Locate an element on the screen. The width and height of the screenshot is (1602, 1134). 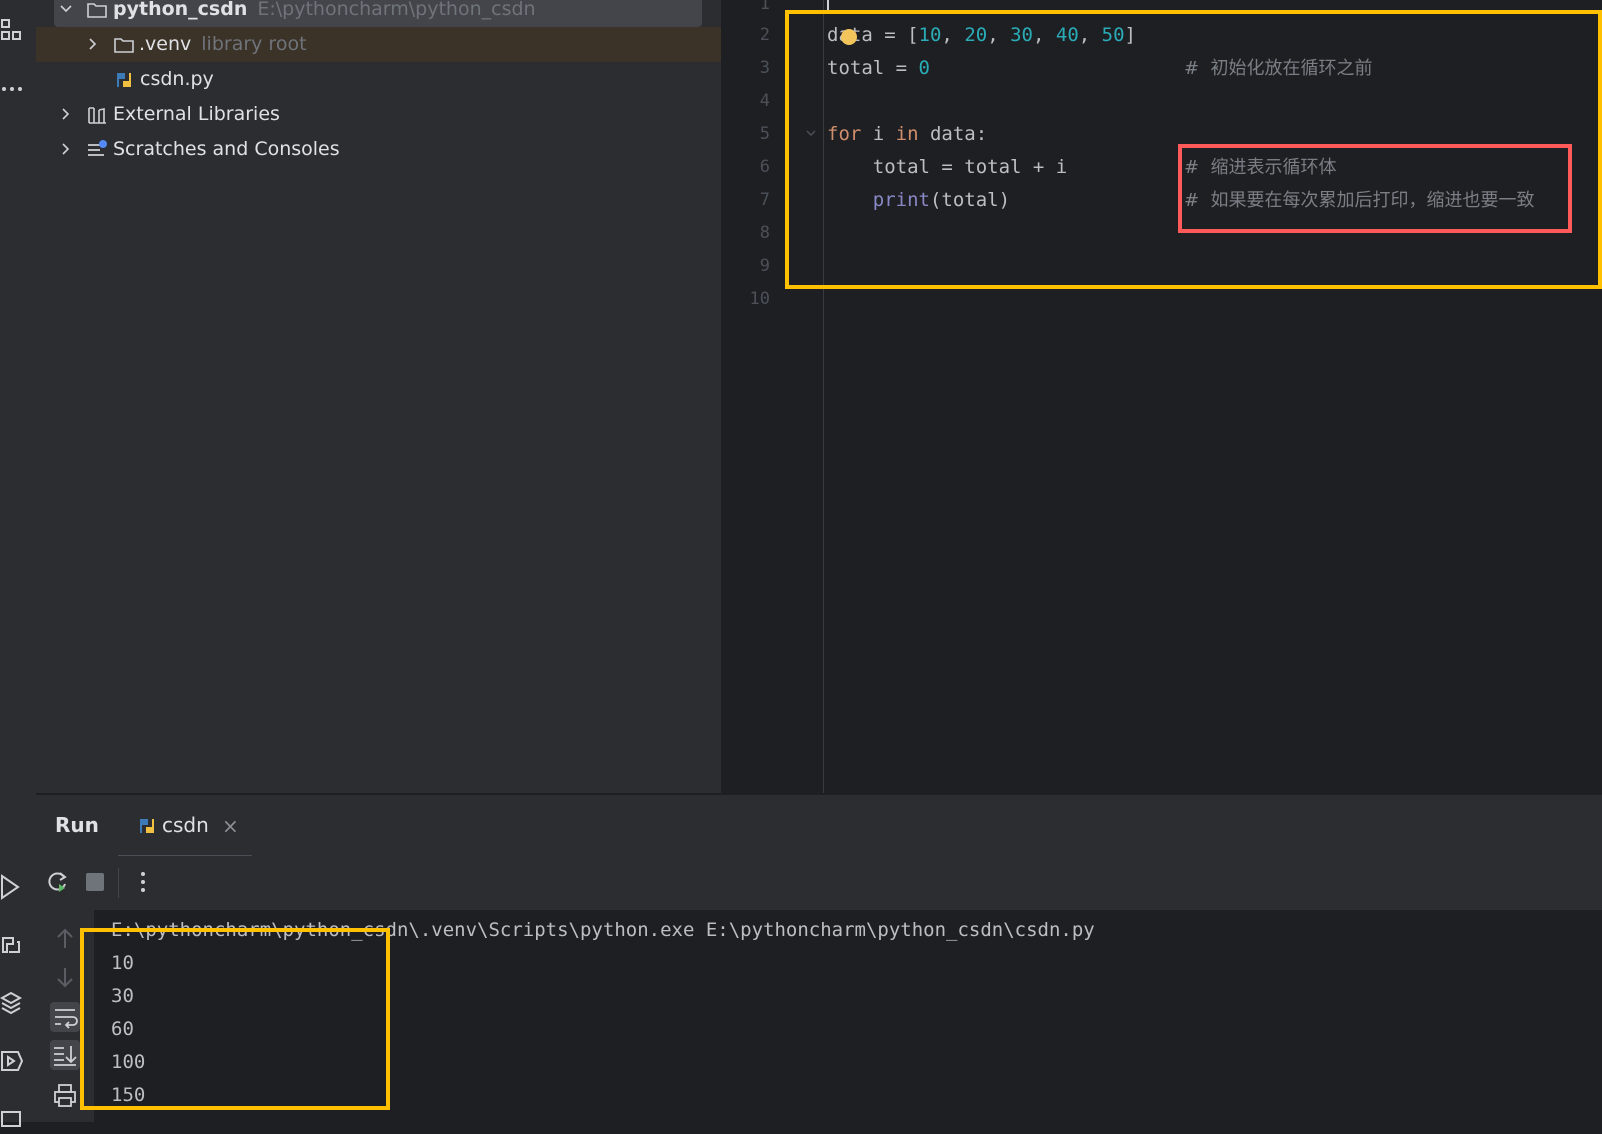
rerun-icon is located at coordinates (57, 882).